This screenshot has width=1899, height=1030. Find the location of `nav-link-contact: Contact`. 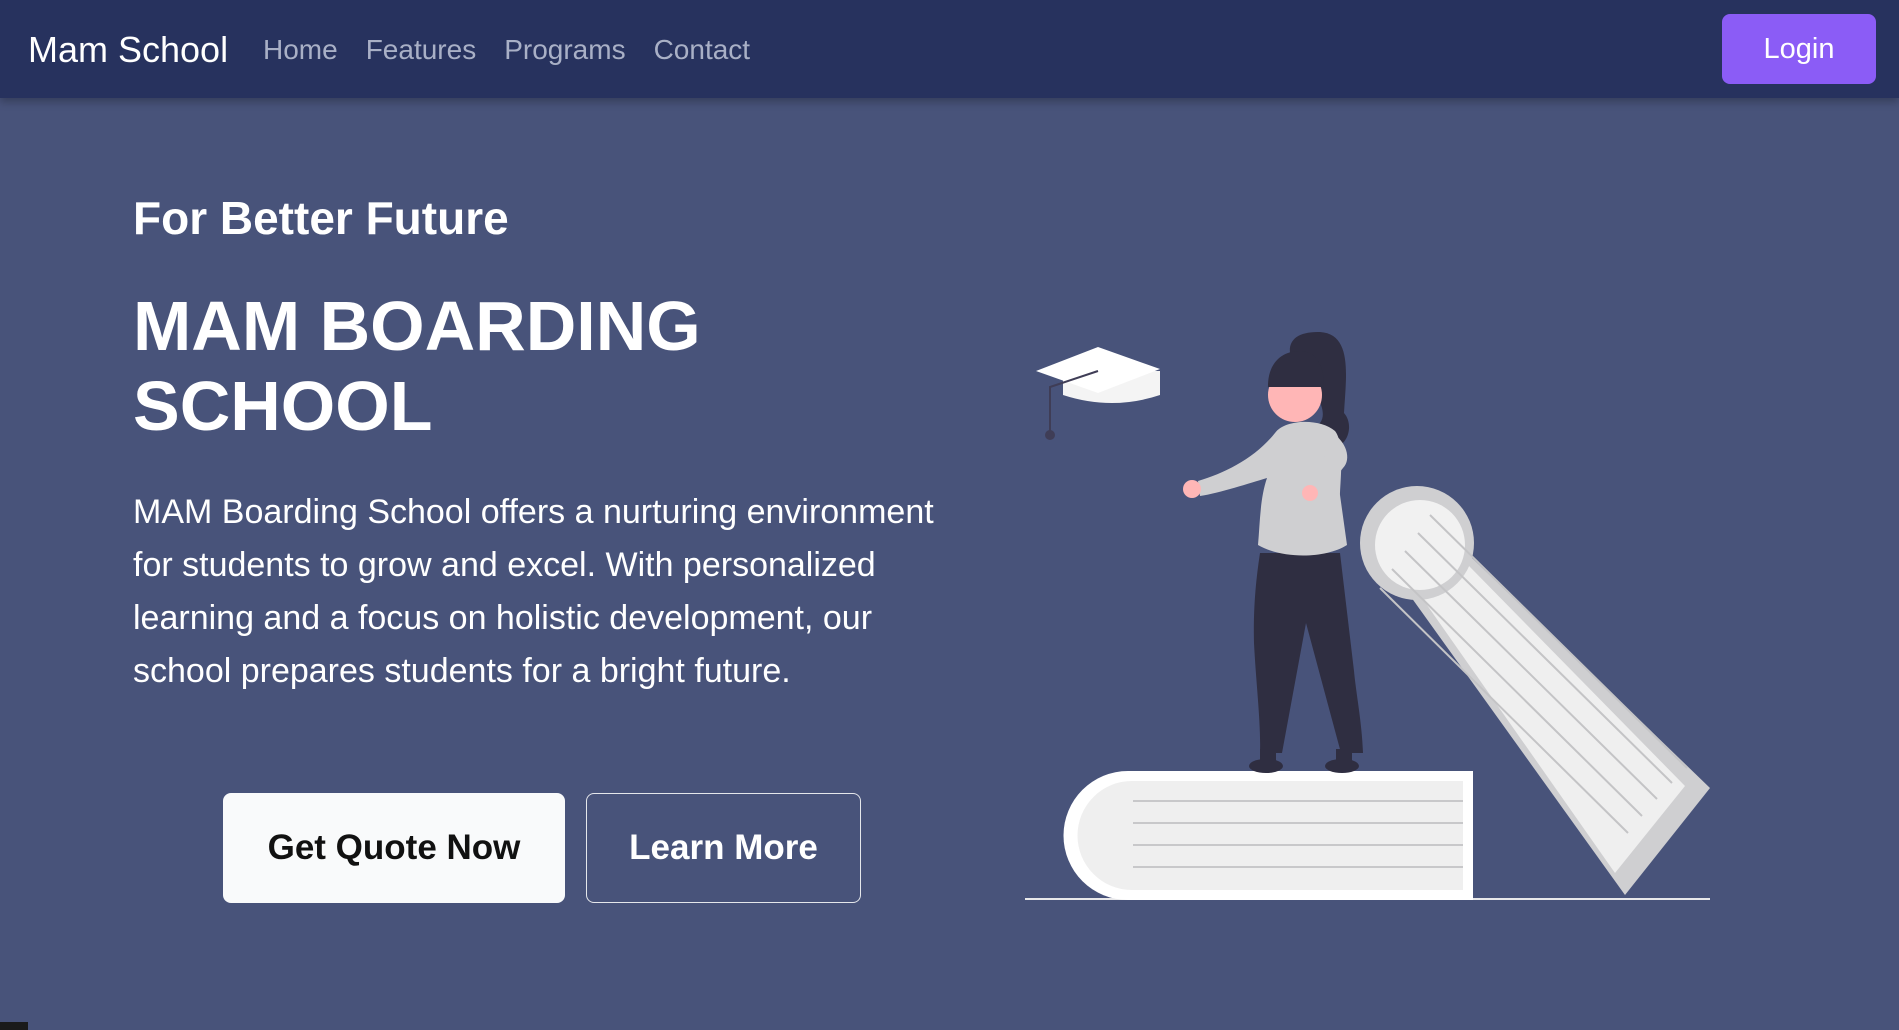

nav-link-contact: Contact is located at coordinates (702, 50).